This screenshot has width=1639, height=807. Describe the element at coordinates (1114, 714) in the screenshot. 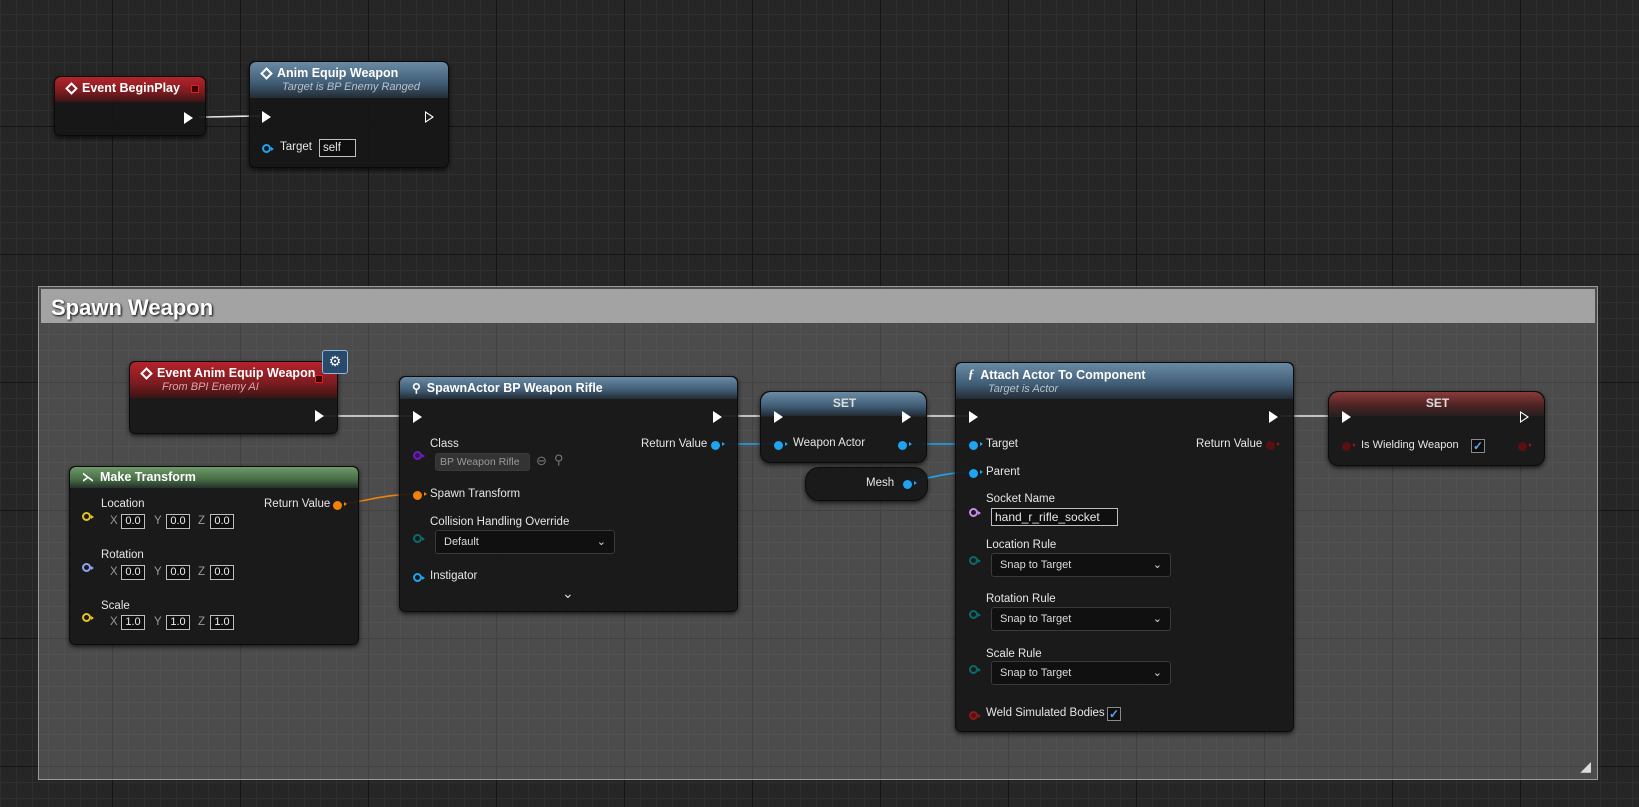

I see `weld-checkbox: ✓` at that location.